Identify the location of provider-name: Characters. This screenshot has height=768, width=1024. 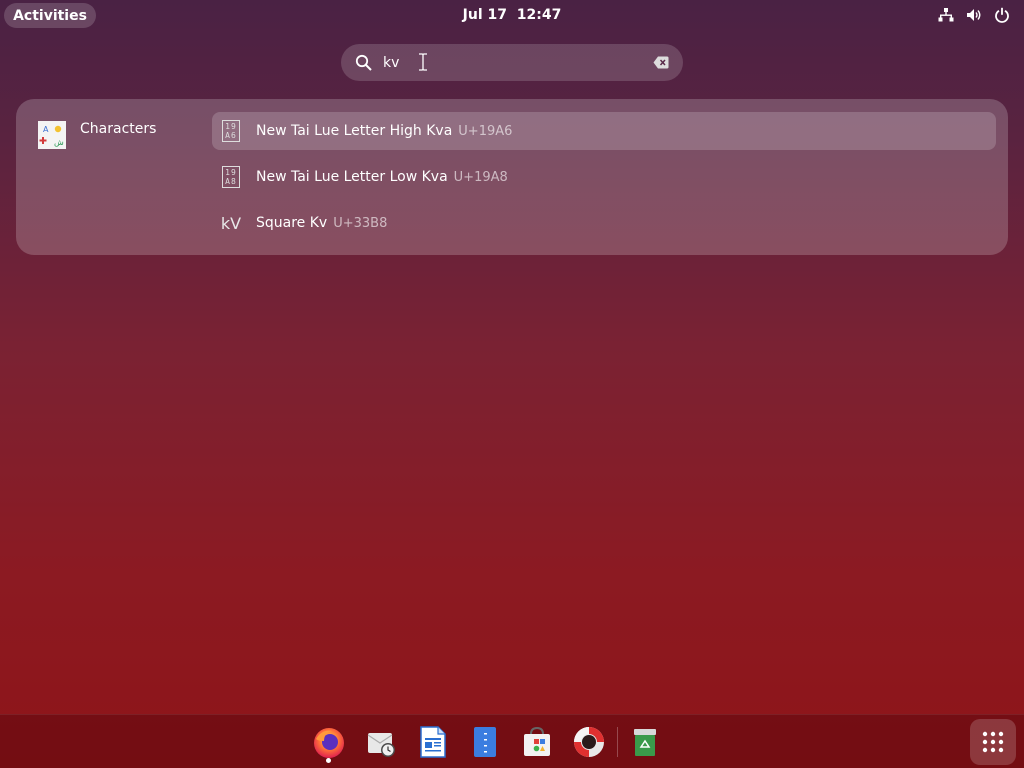
(118, 129).